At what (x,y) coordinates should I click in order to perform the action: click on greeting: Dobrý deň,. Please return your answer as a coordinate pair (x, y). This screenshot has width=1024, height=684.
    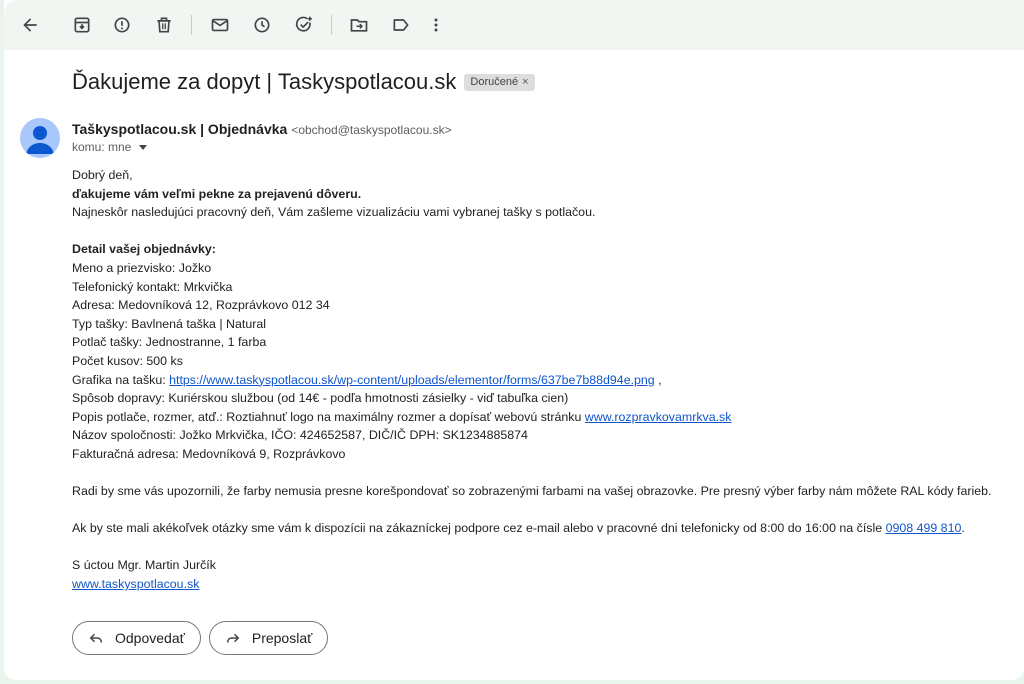
    Looking at the image, I should click on (102, 175).